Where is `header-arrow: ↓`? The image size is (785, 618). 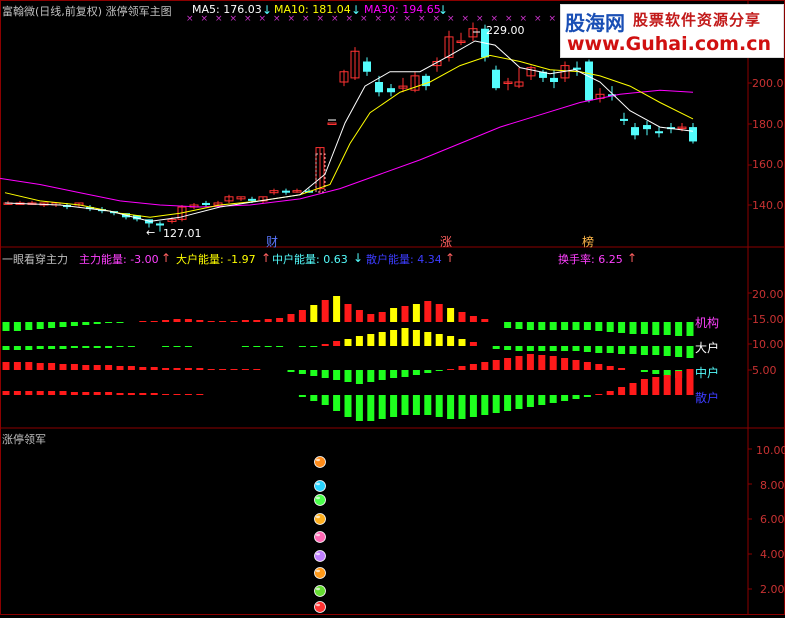 header-arrow: ↓ is located at coordinates (358, 258).